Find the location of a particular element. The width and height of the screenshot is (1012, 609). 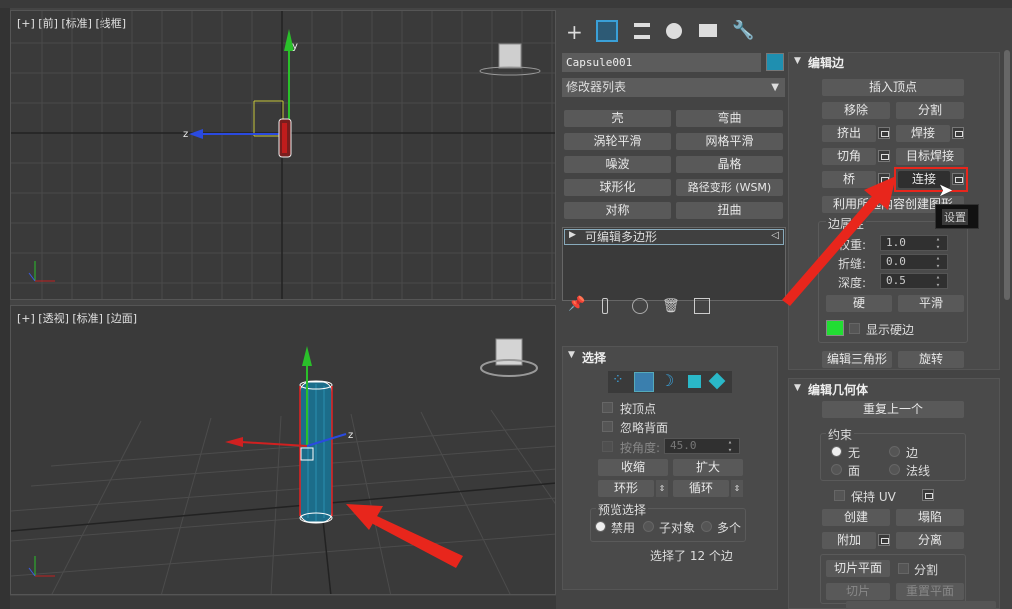

insert-vertex-button: 插入顶点 is located at coordinates (893, 87).